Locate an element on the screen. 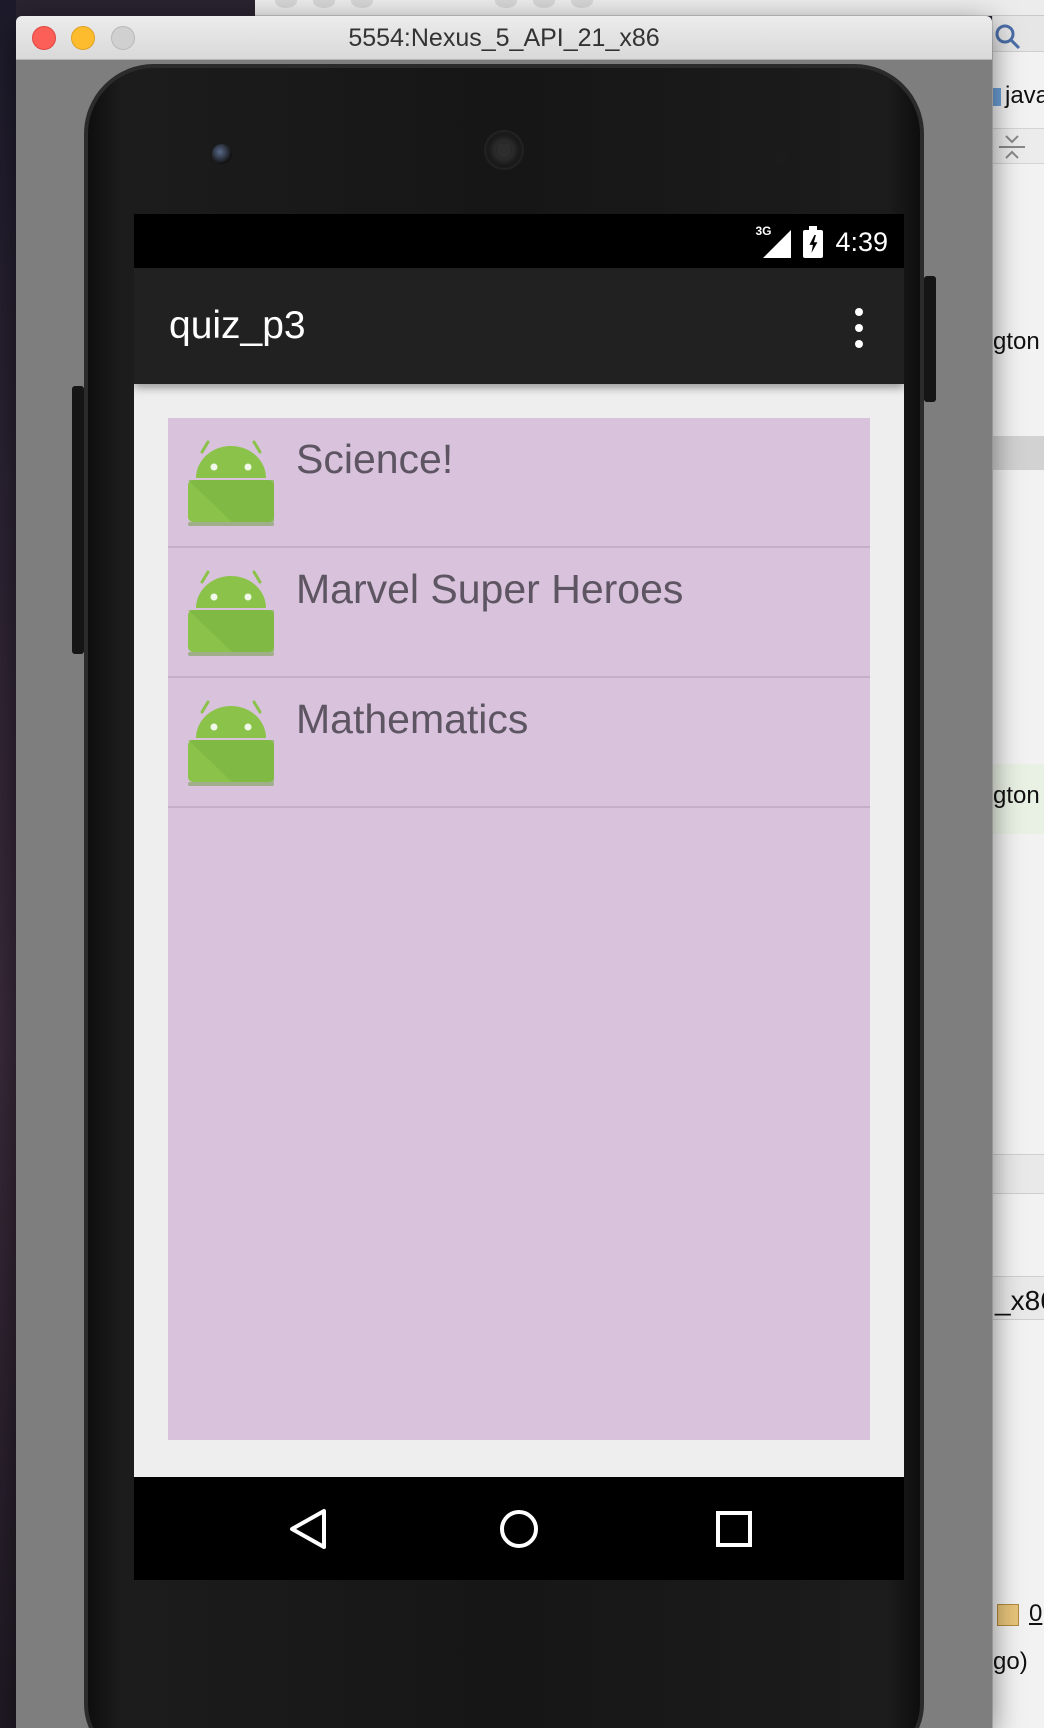 This screenshot has width=1044, height=1728. background-window-strip is located at coordinates (649, 8).